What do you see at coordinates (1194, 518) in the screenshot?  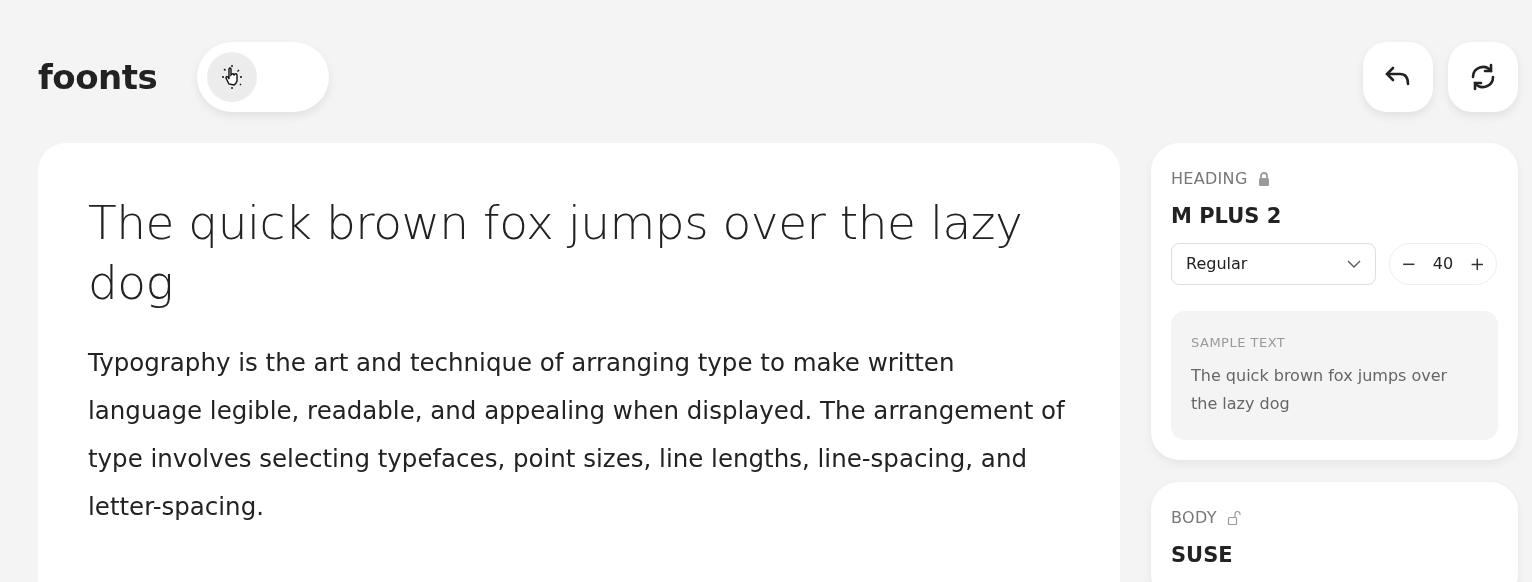 I see `panel-label: BODY` at bounding box center [1194, 518].